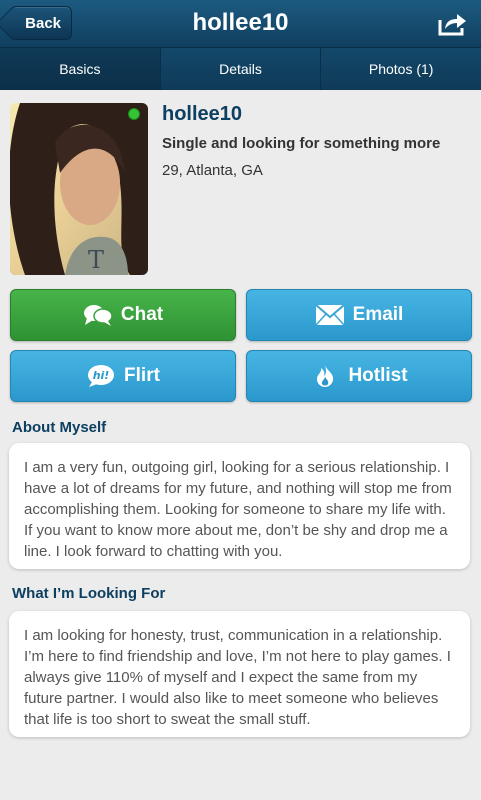 This screenshot has height=800, width=481. What do you see at coordinates (80, 69) in the screenshot?
I see `tab-basics: Basics` at bounding box center [80, 69].